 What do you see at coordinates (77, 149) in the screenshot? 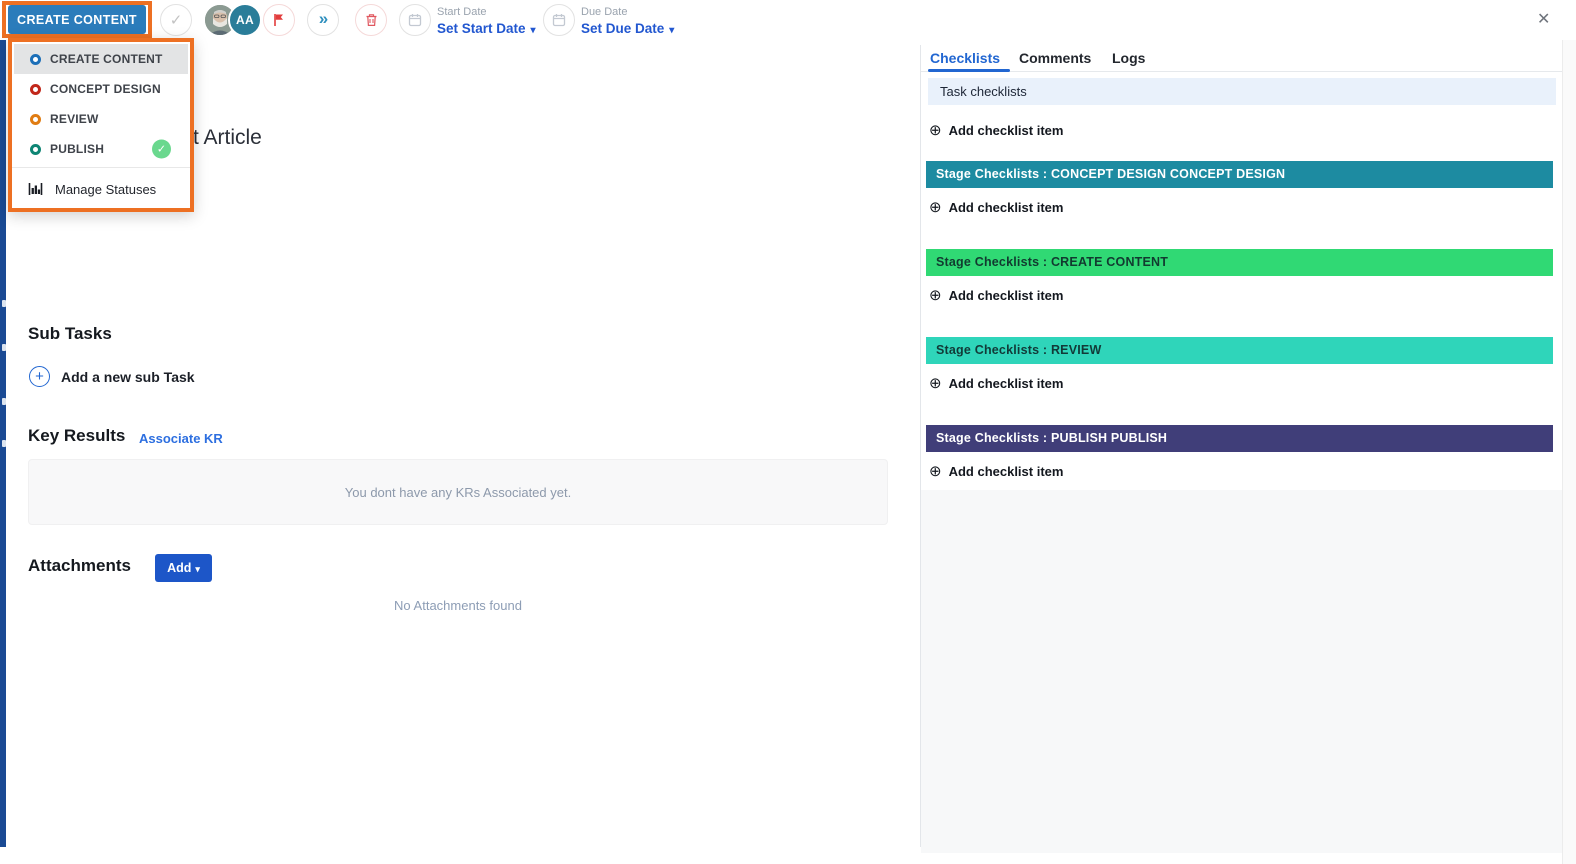
I see `status-option-label: PUBLISH` at bounding box center [77, 149].